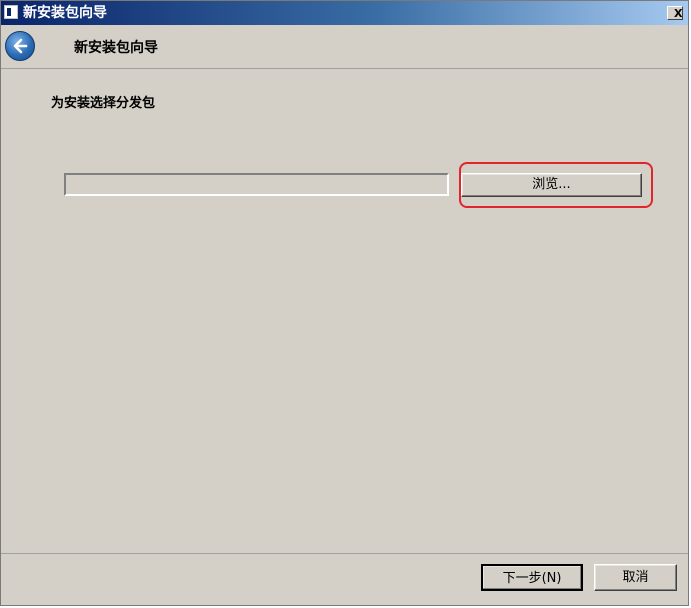  What do you see at coordinates (532, 577) in the screenshot?
I see `next-button: 下一步(N)` at bounding box center [532, 577].